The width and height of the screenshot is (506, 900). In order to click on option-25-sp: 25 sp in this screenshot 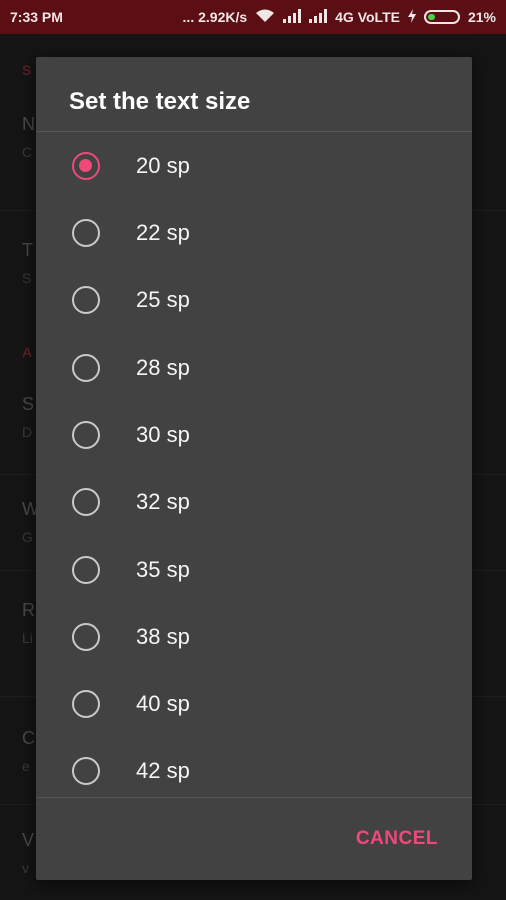, I will do `click(254, 299)`.